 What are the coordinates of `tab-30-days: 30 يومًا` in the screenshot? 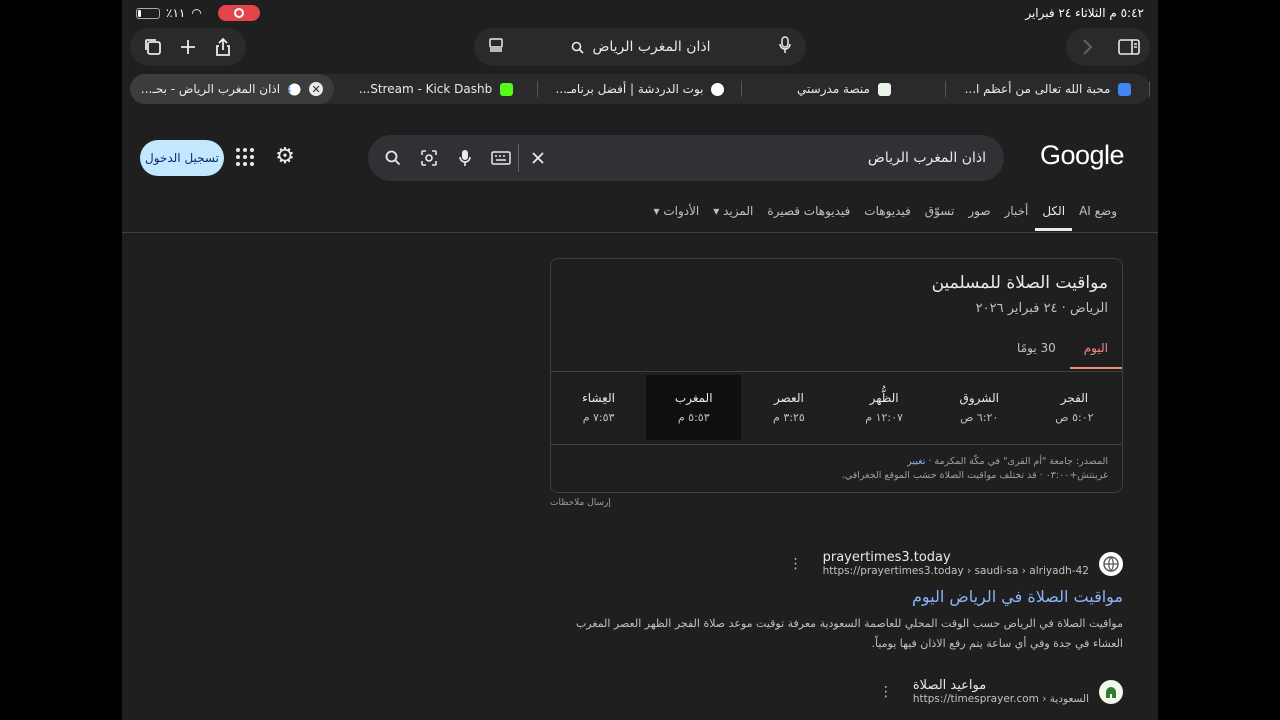 It's located at (1036, 355).